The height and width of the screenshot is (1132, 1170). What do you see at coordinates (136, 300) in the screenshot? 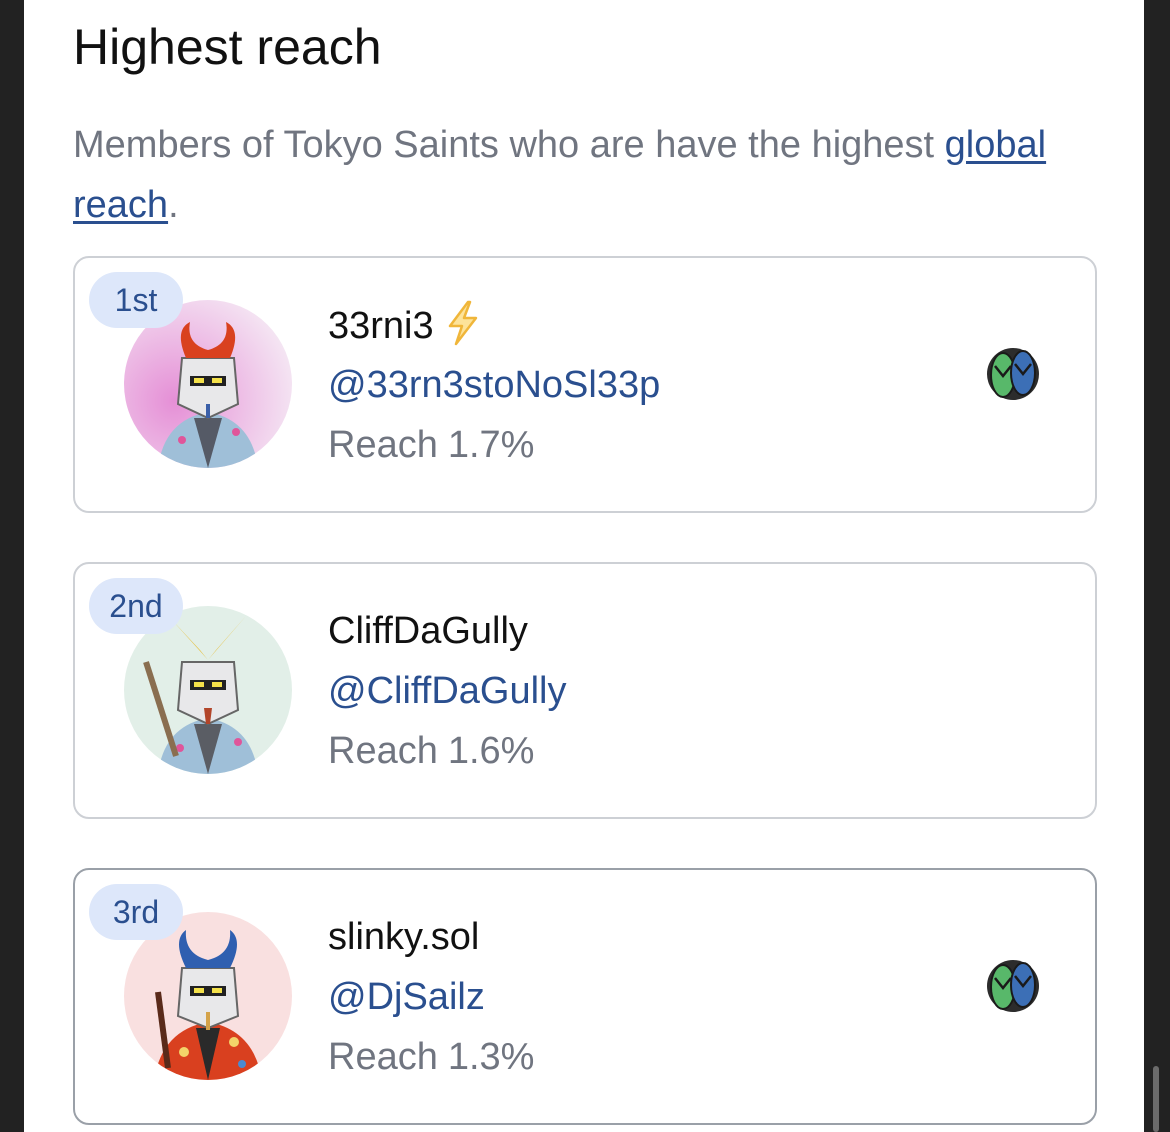
I see `rank-badge: 1st` at bounding box center [136, 300].